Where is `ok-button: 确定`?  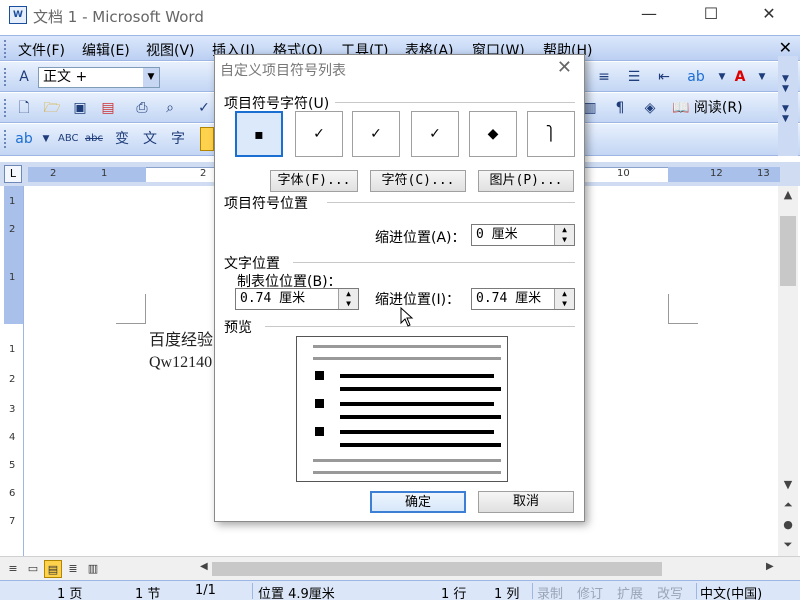
ok-button: 确定 is located at coordinates (418, 502).